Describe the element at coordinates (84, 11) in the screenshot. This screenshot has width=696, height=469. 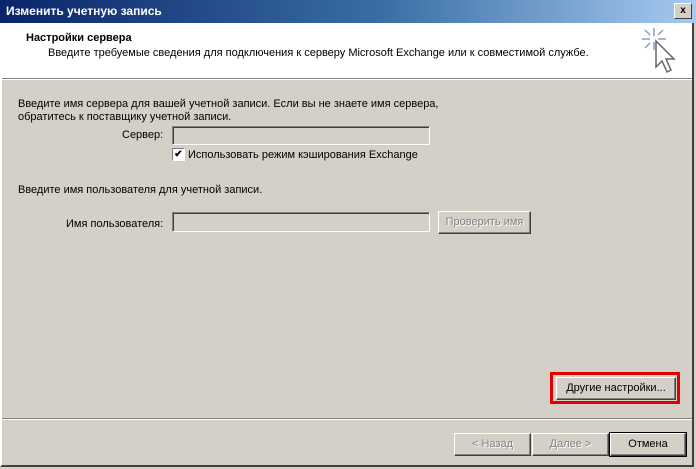
I see `window-title: Изменить учетную запись` at that location.